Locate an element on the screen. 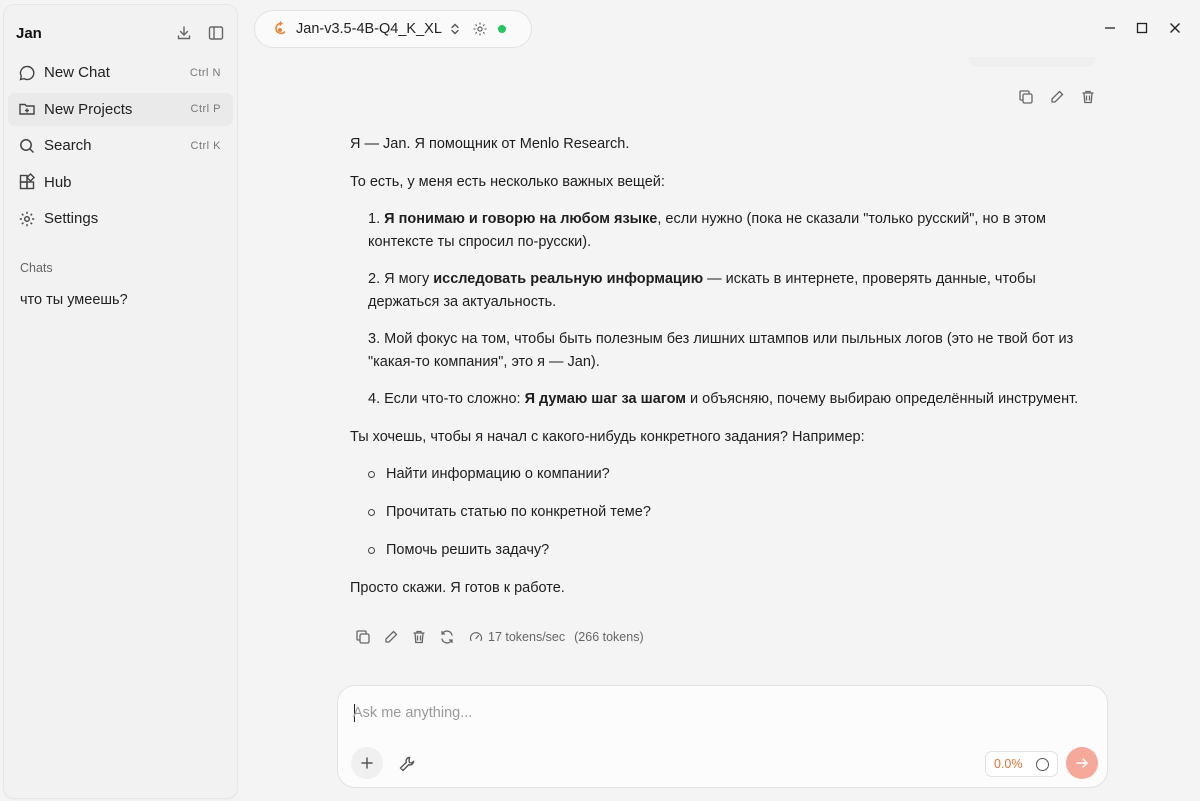 The image size is (1200, 801). tools-icon is located at coordinates (407, 764).